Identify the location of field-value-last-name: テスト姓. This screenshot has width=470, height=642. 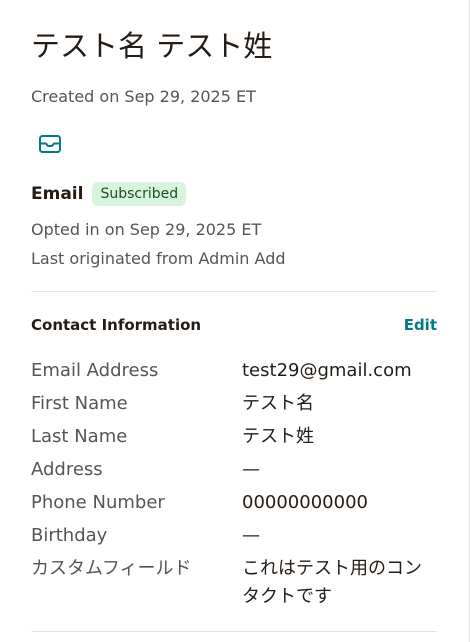
(278, 436).